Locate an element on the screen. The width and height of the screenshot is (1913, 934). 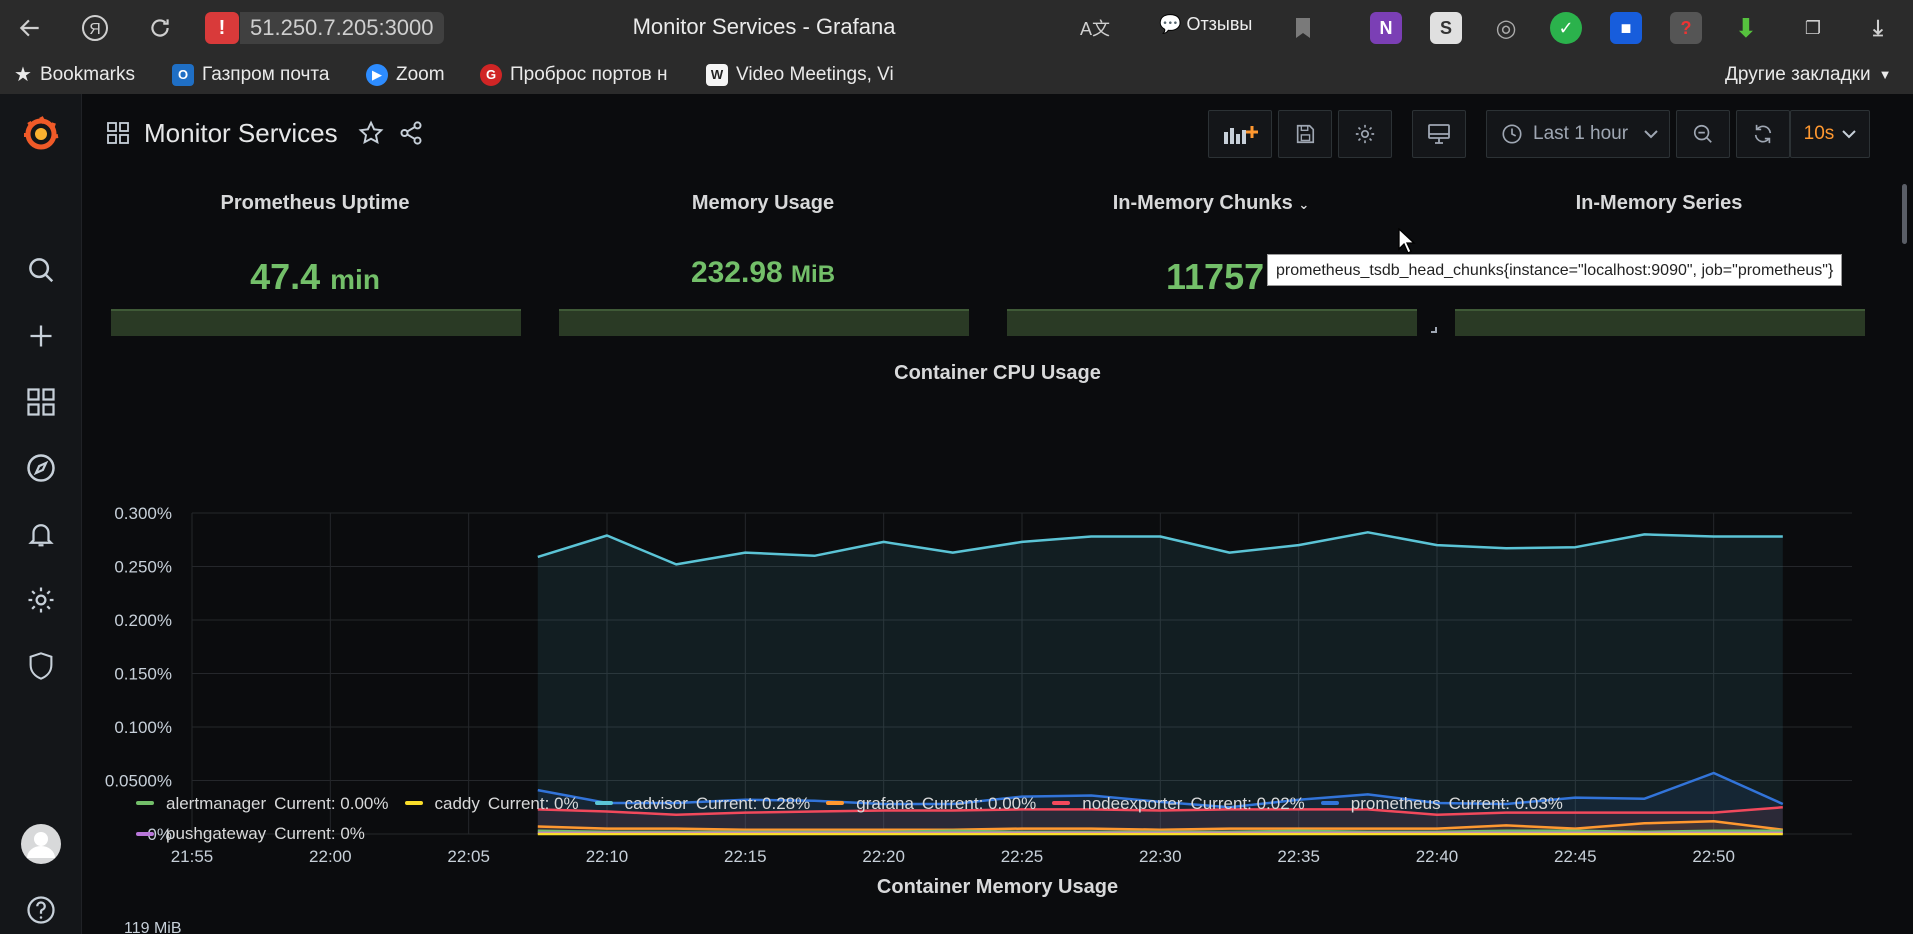
refresh-interval-picker: 10s is located at coordinates (1830, 134).